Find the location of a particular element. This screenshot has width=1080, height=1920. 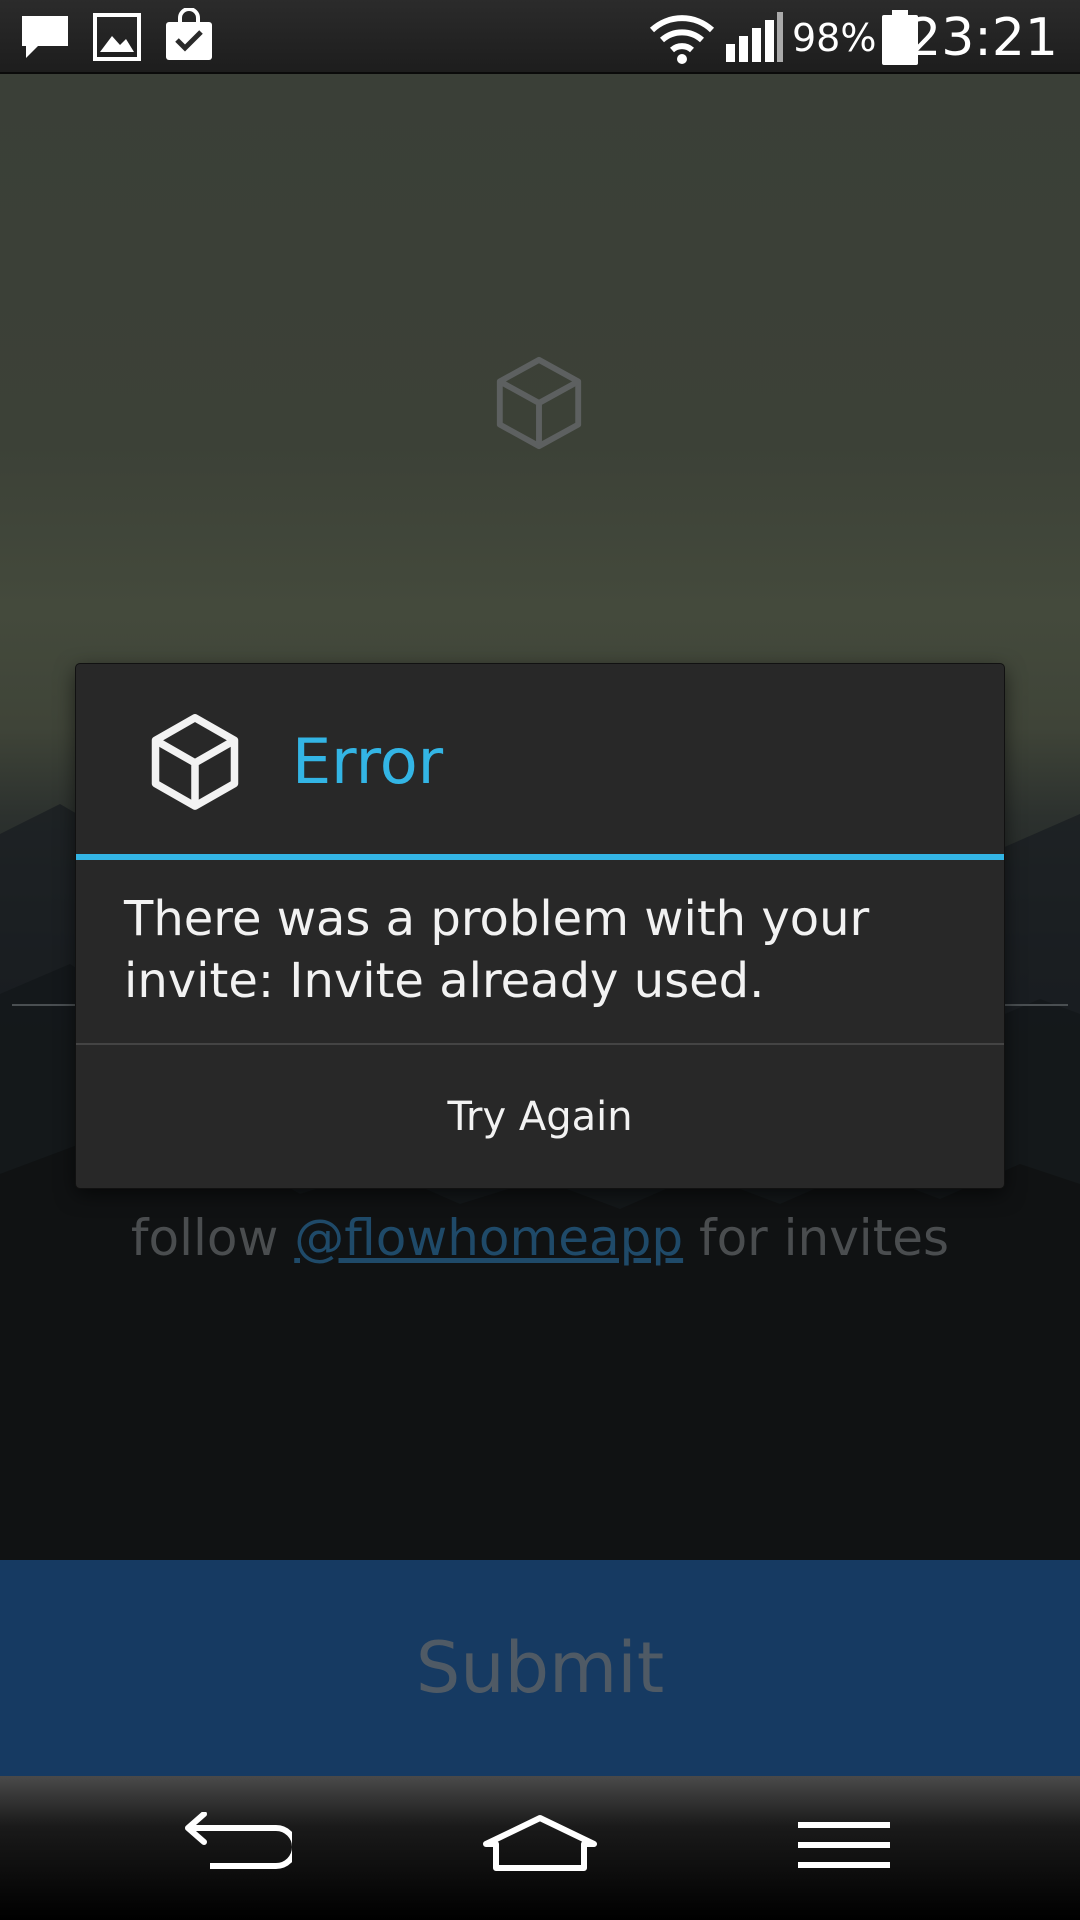

clock: 23:21 is located at coordinates (983, 38).